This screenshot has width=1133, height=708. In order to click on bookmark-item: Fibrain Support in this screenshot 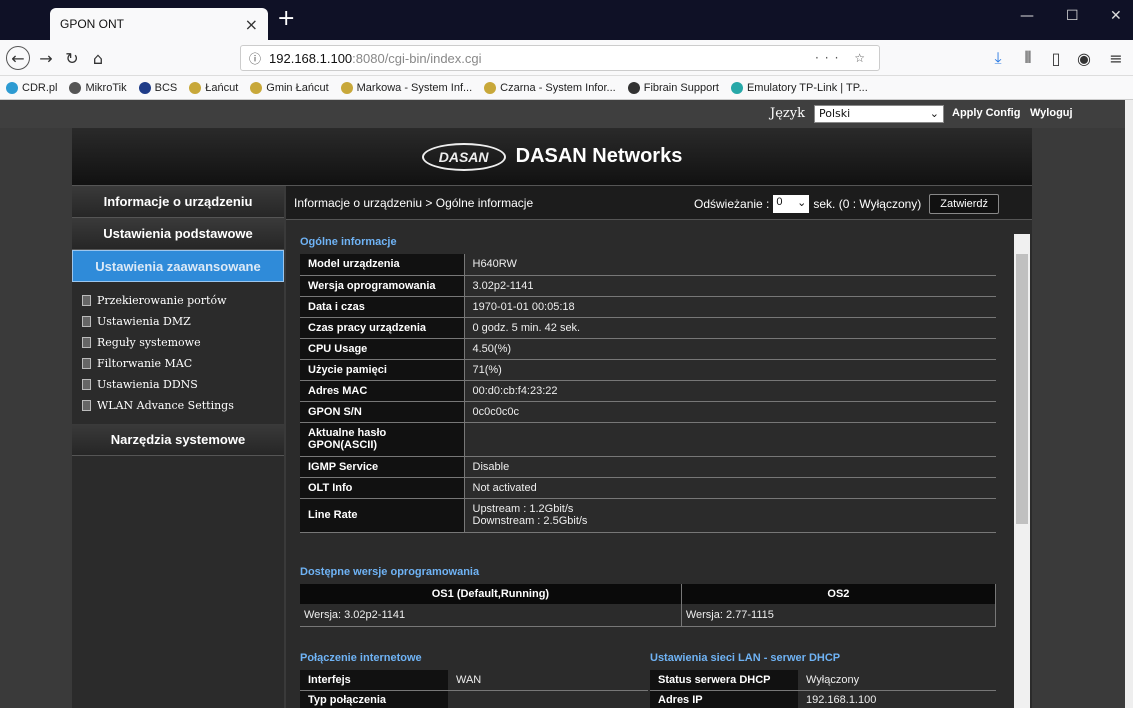, I will do `click(673, 87)`.